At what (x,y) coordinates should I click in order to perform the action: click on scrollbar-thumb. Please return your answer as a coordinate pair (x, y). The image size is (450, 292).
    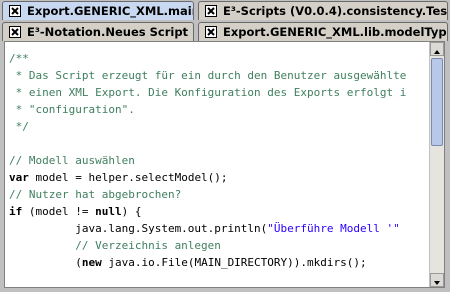
    Looking at the image, I should click on (437, 102).